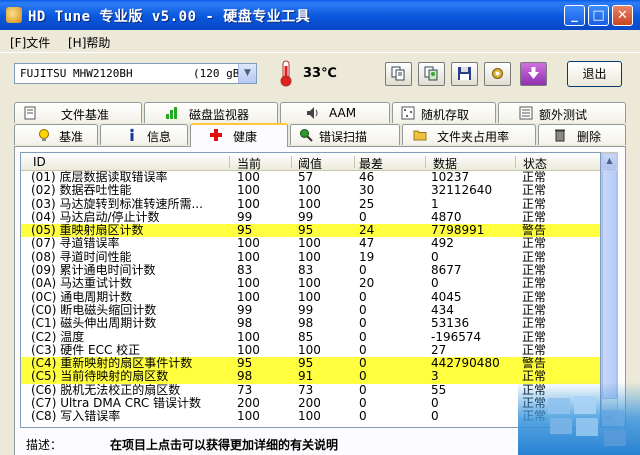 Image resolution: width=640 pixels, height=455 pixels. Describe the element at coordinates (469, 134) in the screenshot. I see `tab-folder-usage: 文件夹占用率` at that location.